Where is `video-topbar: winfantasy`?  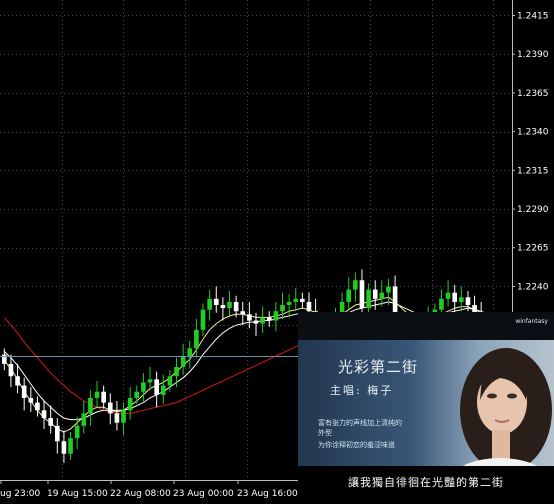 video-topbar: winfantasy is located at coordinates (426, 326).